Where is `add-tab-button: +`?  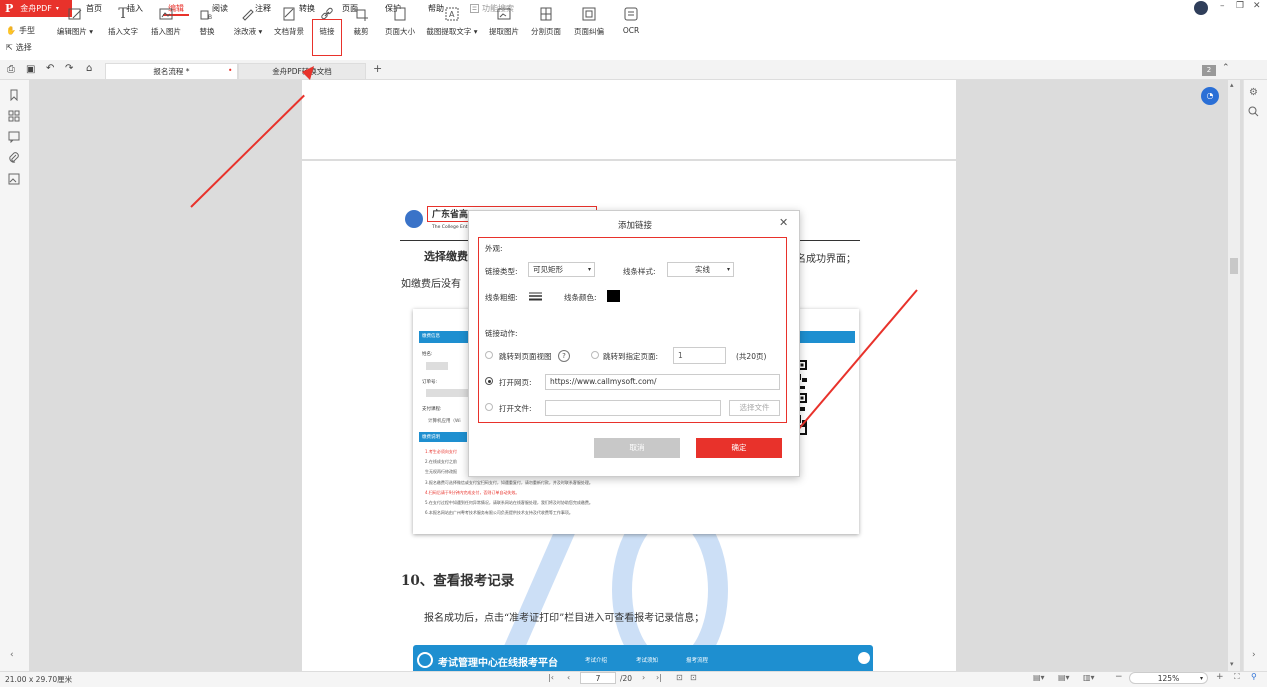 add-tab-button: + is located at coordinates (377, 68).